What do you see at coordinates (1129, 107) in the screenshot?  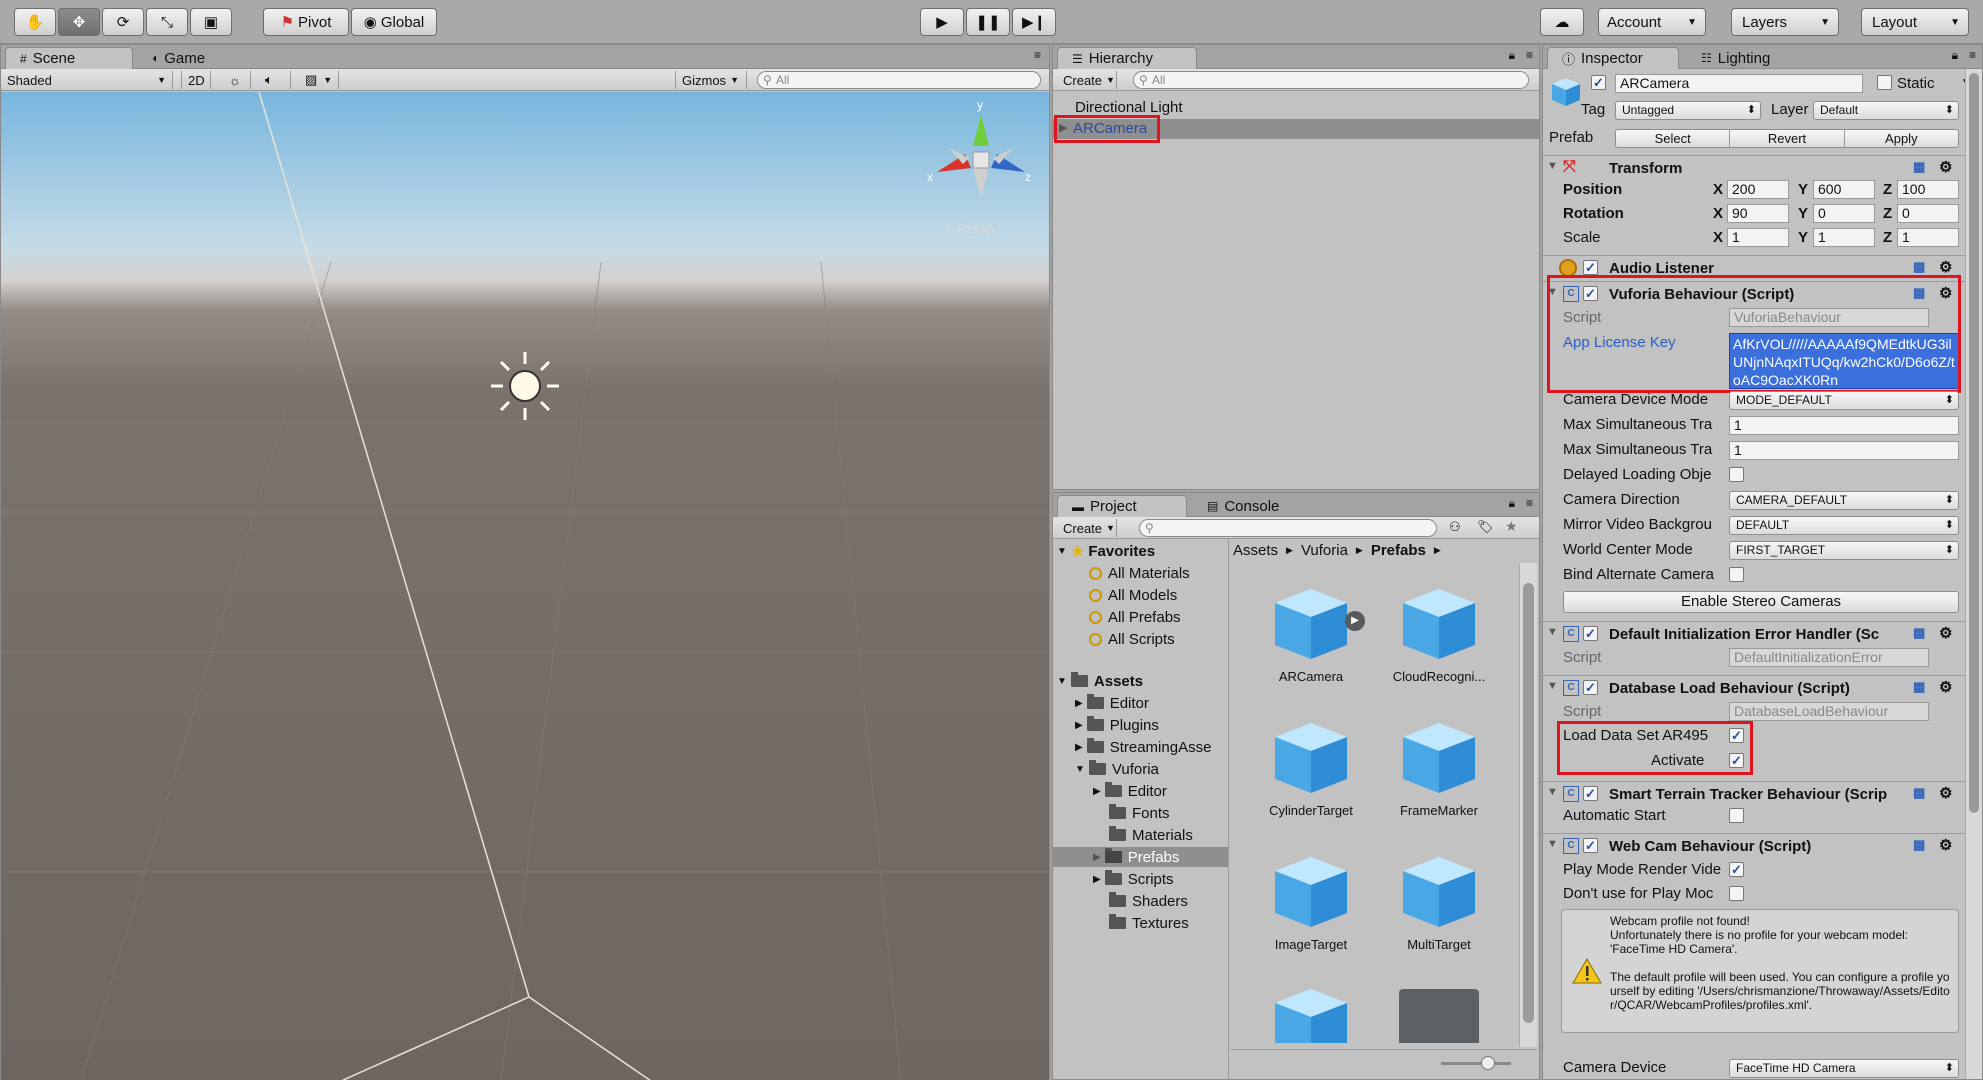 I see `hierarchy-item-directional-light: Directional Light` at bounding box center [1129, 107].